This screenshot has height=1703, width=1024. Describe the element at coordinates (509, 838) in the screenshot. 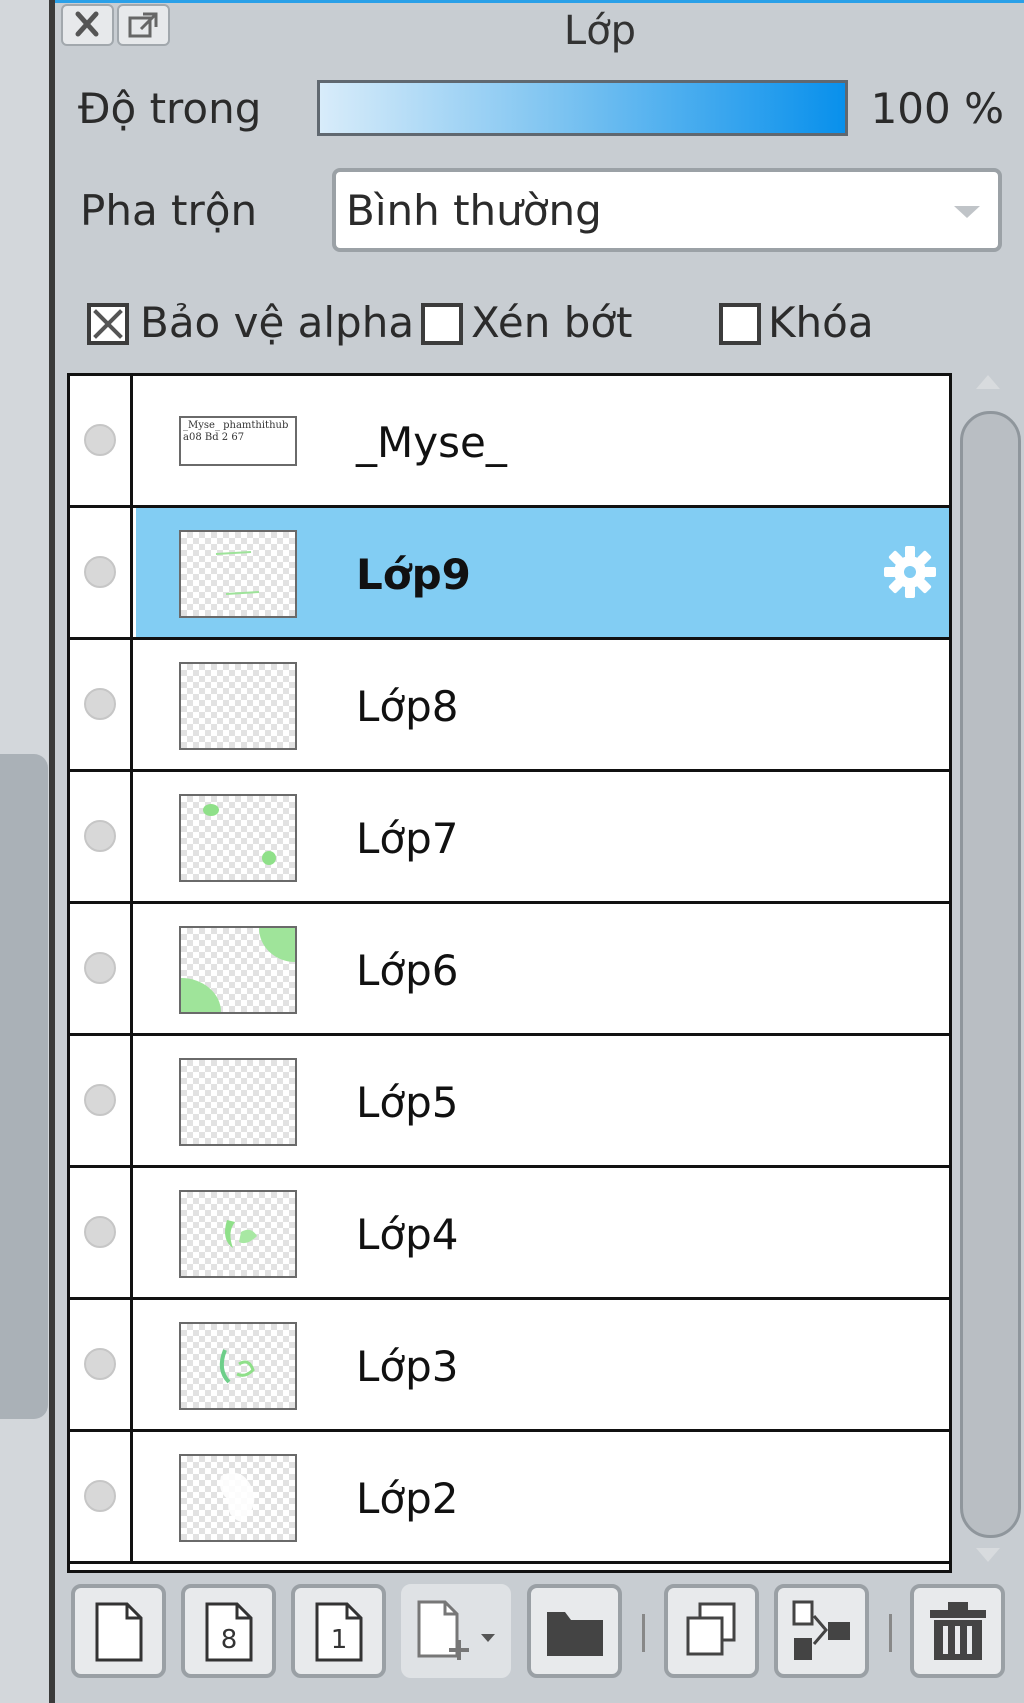

I see `layer-row: Lớp7` at that location.